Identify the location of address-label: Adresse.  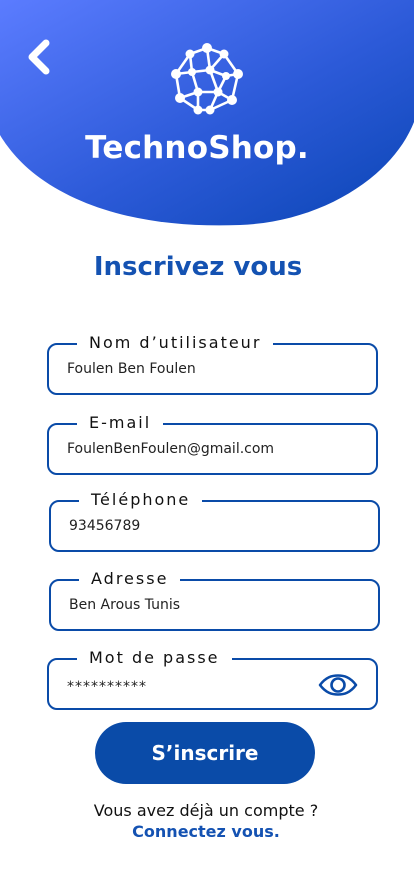
(130, 579).